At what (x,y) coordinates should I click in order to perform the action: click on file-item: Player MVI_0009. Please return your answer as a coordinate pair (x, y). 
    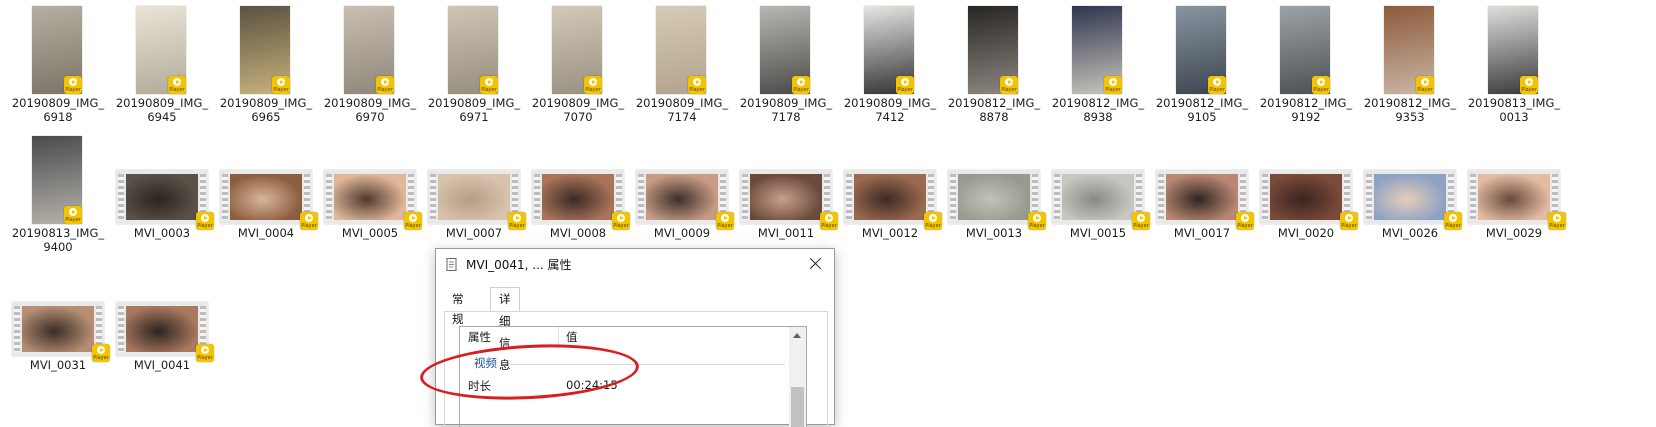
    Looking at the image, I should click on (682, 190).